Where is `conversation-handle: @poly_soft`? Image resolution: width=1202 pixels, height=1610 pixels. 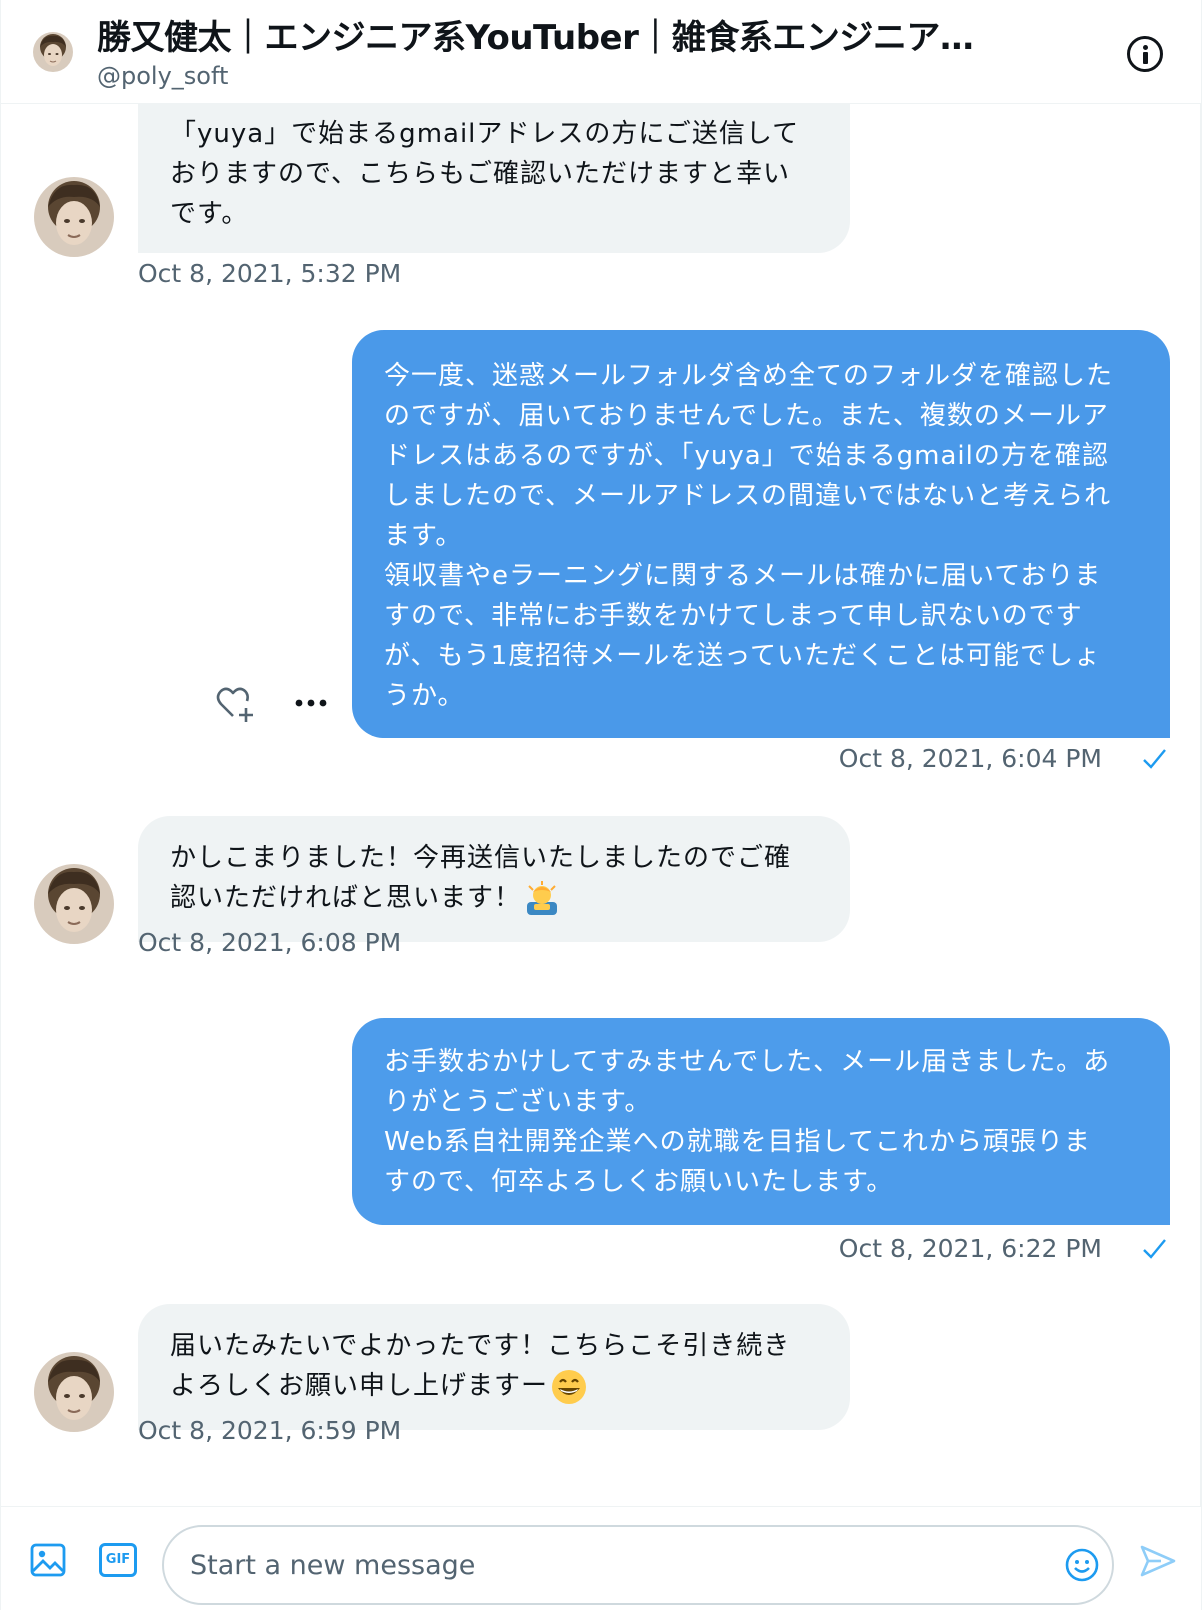
conversation-handle: @poly_soft is located at coordinates (163, 76).